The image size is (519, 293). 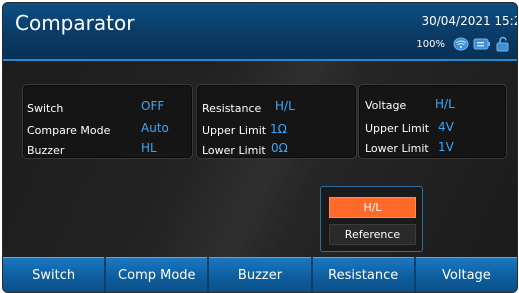 I want to click on usb-icon, so click(x=482, y=44).